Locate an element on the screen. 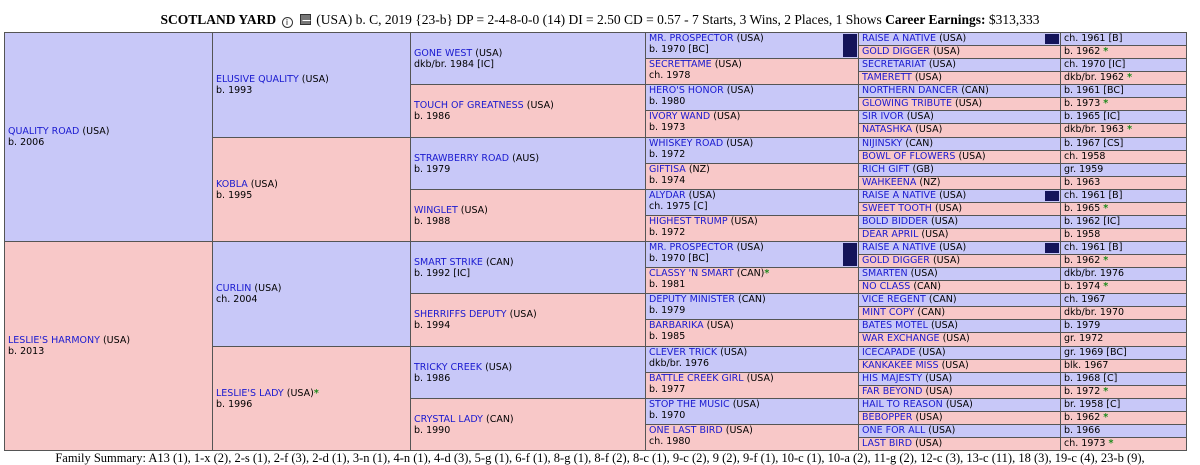  horse-link: STRAWBERRY ROAD is located at coordinates (461, 158).